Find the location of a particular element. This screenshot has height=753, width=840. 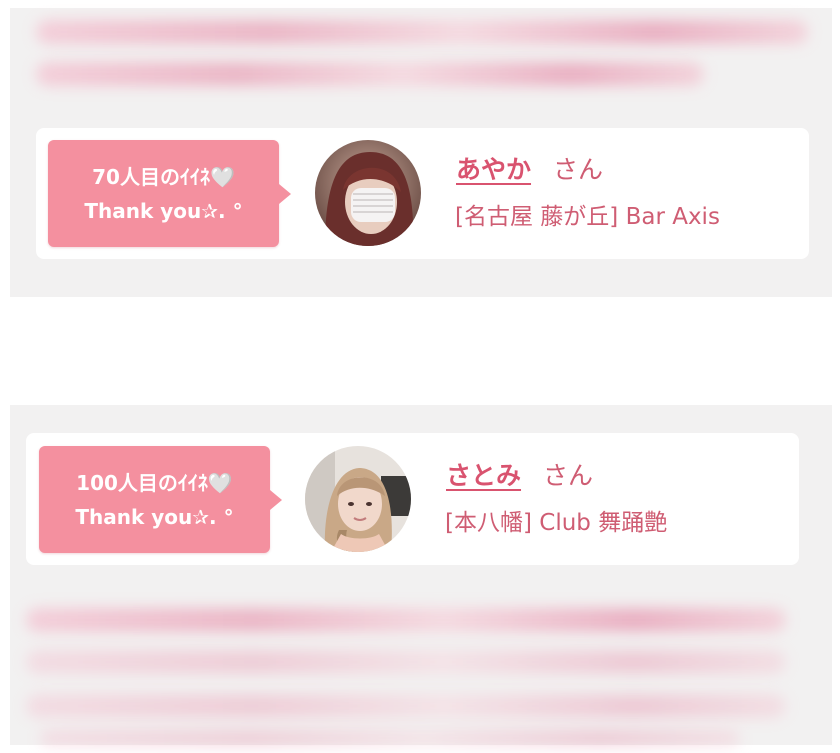

cast-name-link: あやか is located at coordinates (493, 169).